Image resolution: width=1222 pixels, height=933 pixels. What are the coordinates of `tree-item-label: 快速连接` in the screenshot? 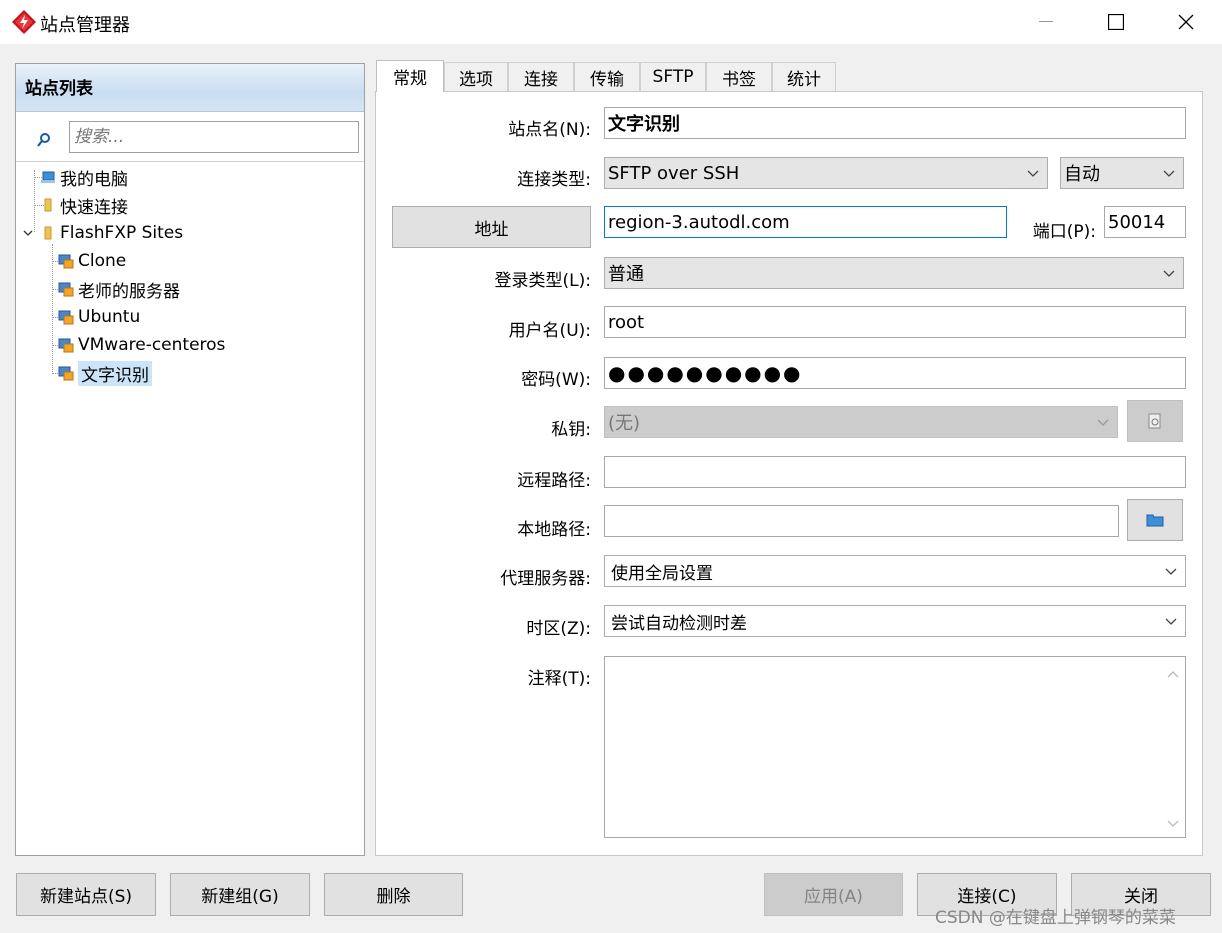 It's located at (94, 207).